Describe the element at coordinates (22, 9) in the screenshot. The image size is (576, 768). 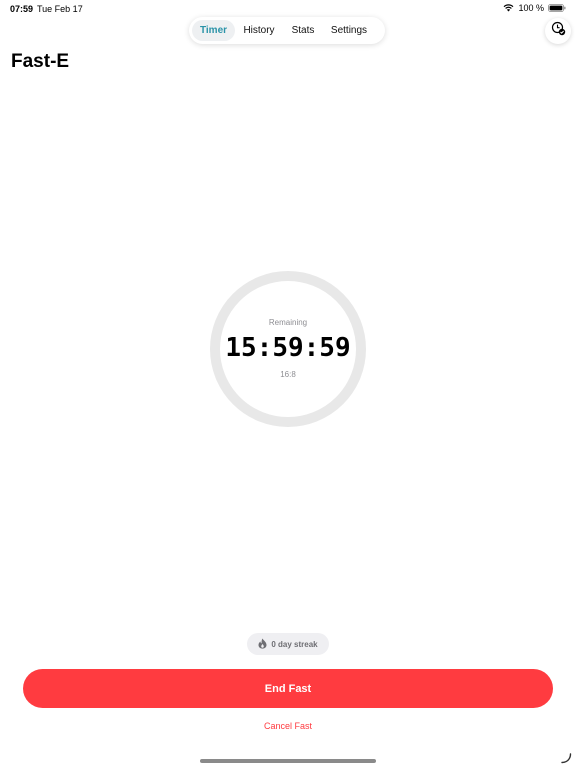
I see `status-time: 07:59` at that location.